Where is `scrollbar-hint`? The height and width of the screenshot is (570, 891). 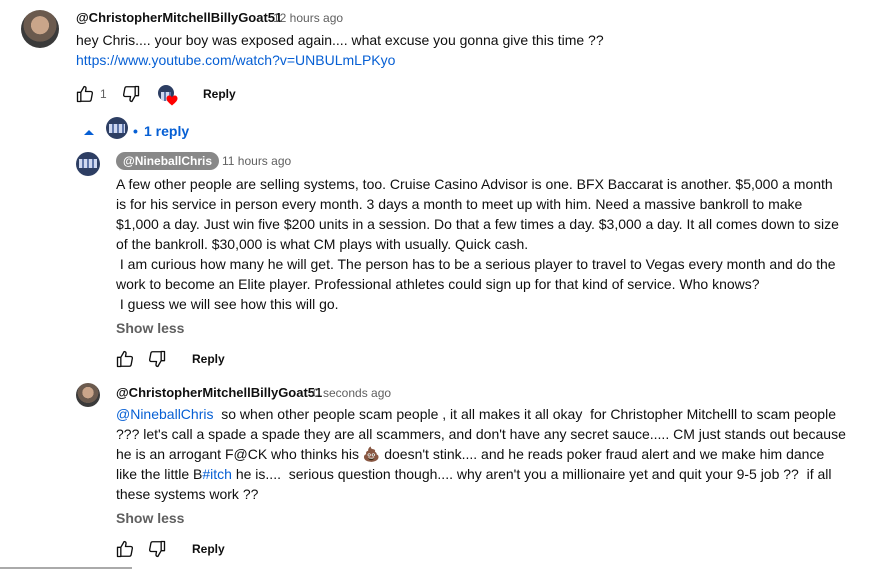 scrollbar-hint is located at coordinates (66, 568).